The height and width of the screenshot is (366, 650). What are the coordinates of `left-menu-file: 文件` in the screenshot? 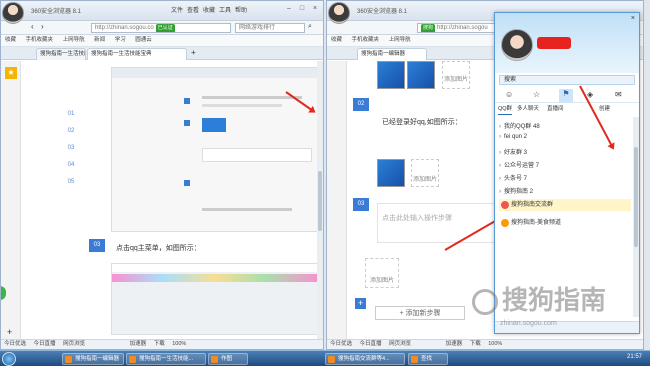 It's located at (177, 9).